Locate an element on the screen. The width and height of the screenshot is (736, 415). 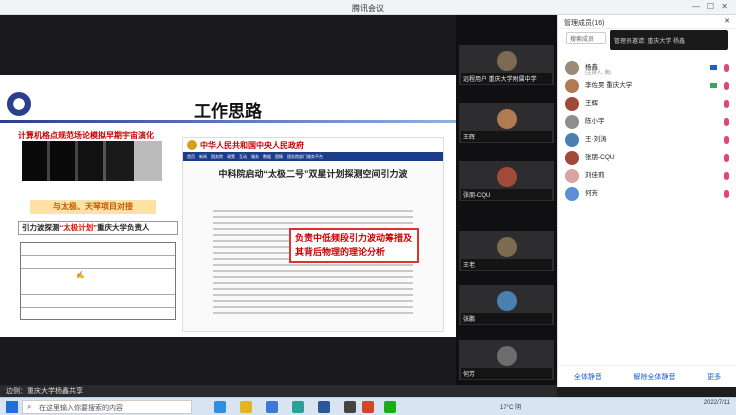
supercomputer-image is located at coordinates (92, 161).